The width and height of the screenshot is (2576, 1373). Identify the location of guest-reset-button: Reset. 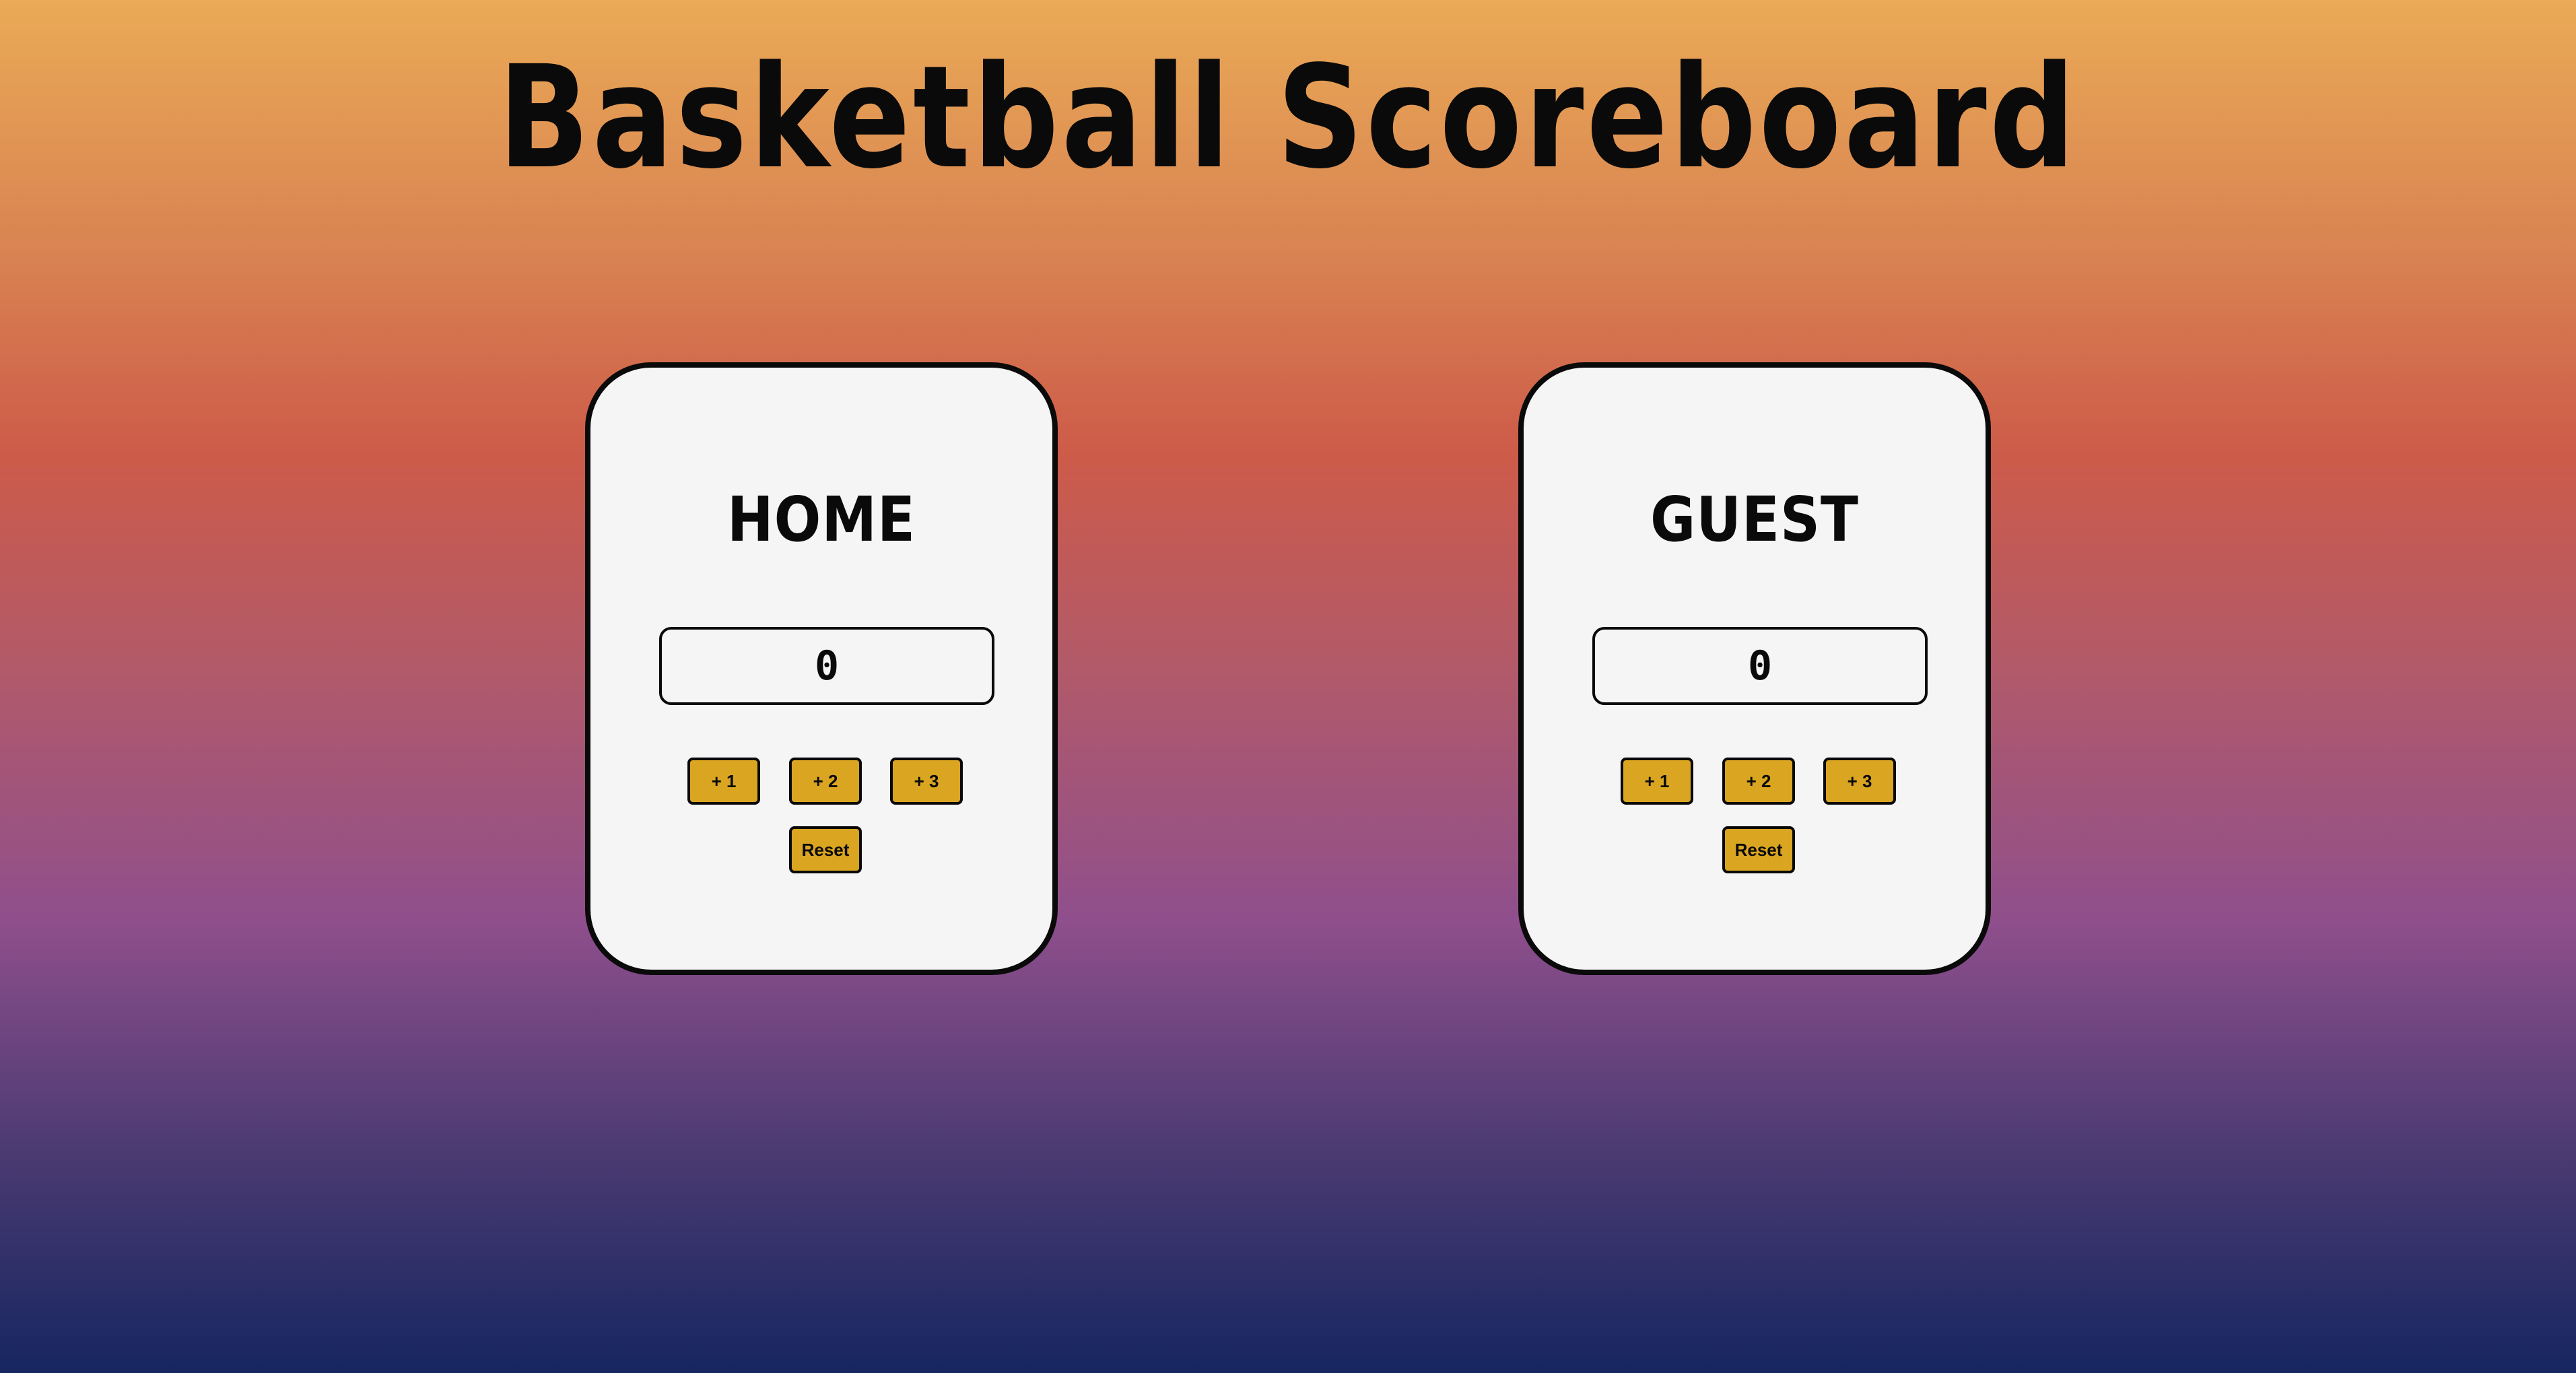
(1758, 849).